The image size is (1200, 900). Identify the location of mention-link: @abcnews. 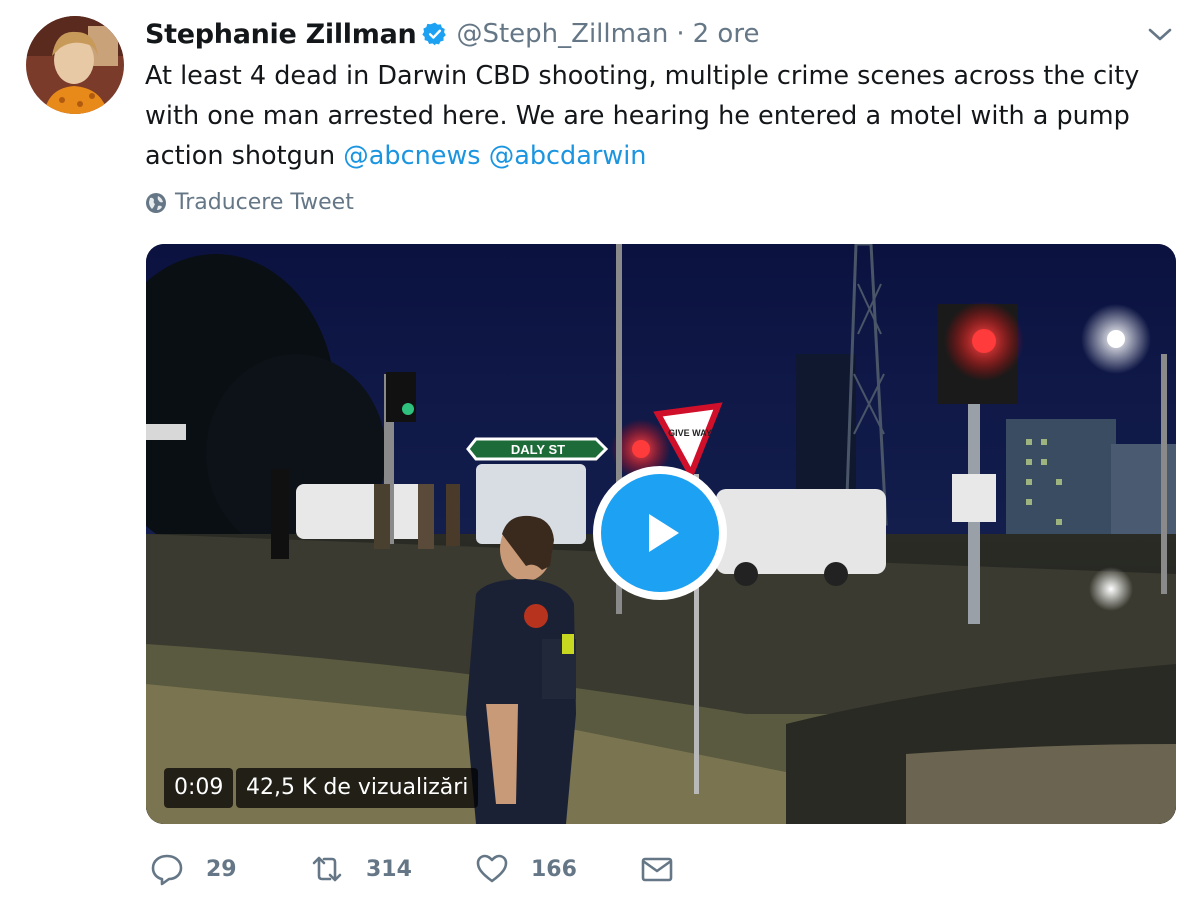
(411, 156).